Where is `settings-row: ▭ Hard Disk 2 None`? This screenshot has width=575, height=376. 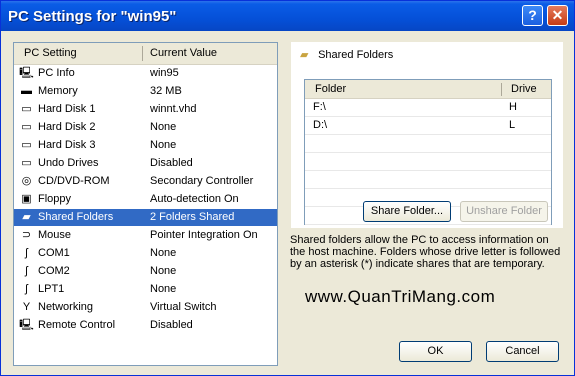
settings-row: ▭ Hard Disk 2 None is located at coordinates (145, 127).